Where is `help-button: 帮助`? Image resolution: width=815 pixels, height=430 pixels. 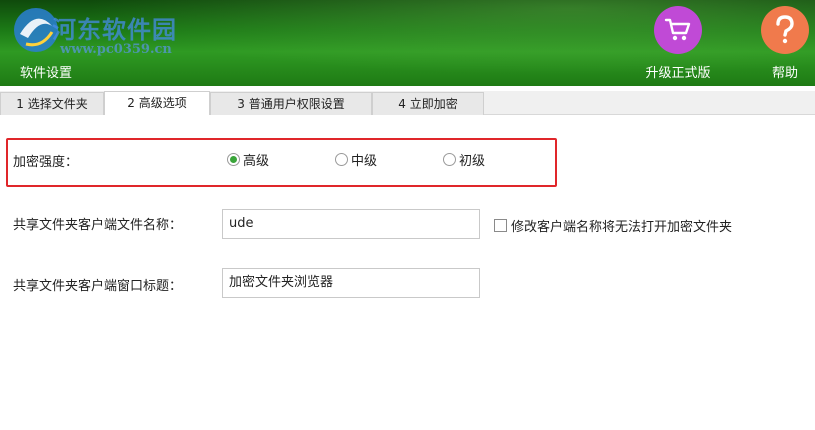 help-button: 帮助 is located at coordinates (780, 44).